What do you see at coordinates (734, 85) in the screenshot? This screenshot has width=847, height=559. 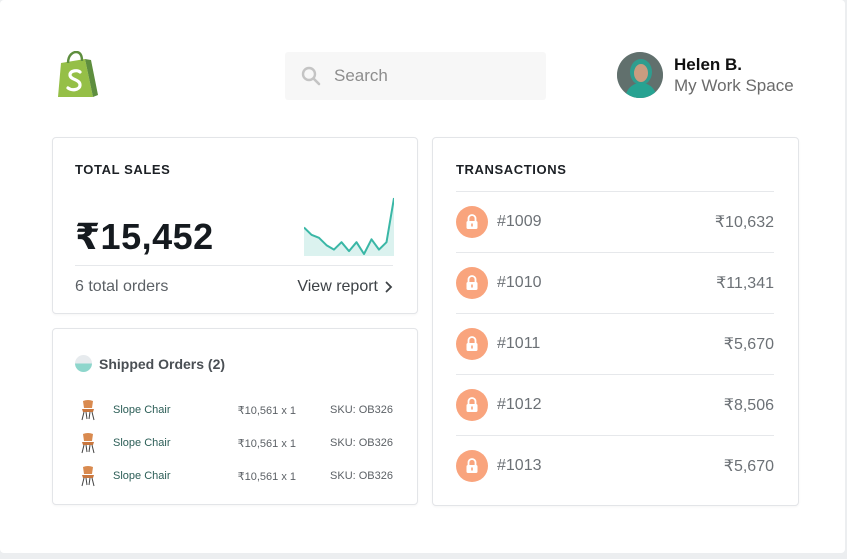 I see `workspace-name: My Work Space` at bounding box center [734, 85].